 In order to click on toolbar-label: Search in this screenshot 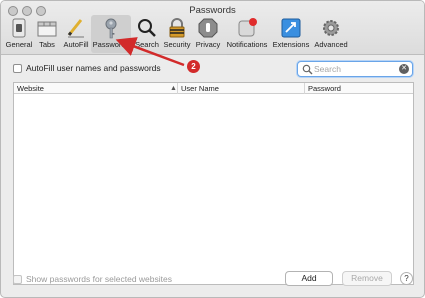, I will do `click(147, 44)`.